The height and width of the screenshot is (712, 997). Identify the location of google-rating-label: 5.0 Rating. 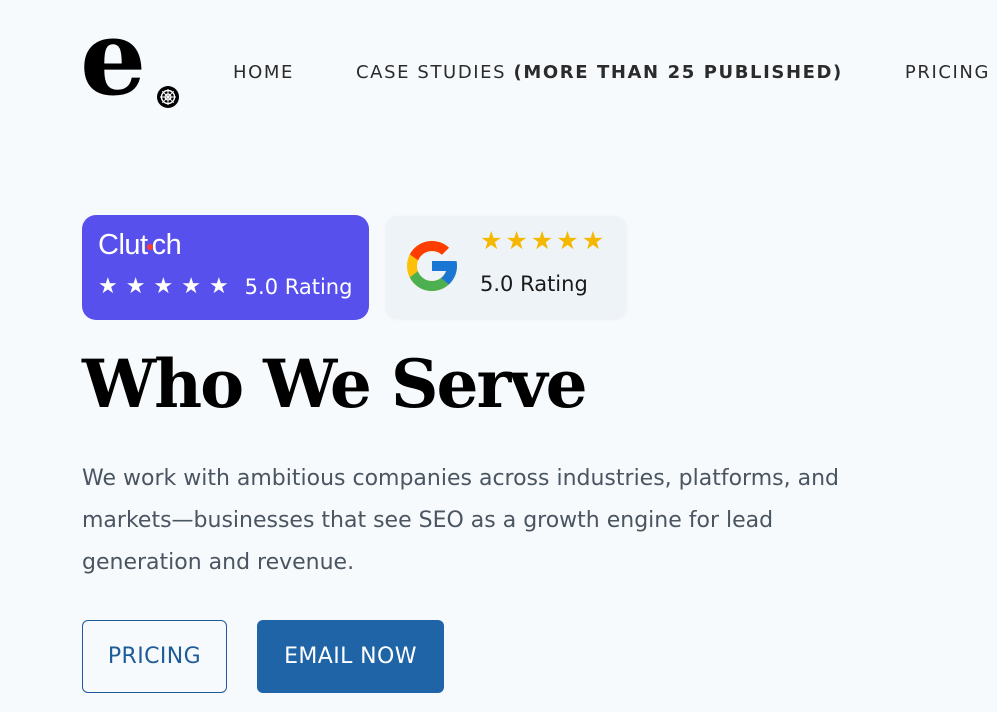
(534, 284).